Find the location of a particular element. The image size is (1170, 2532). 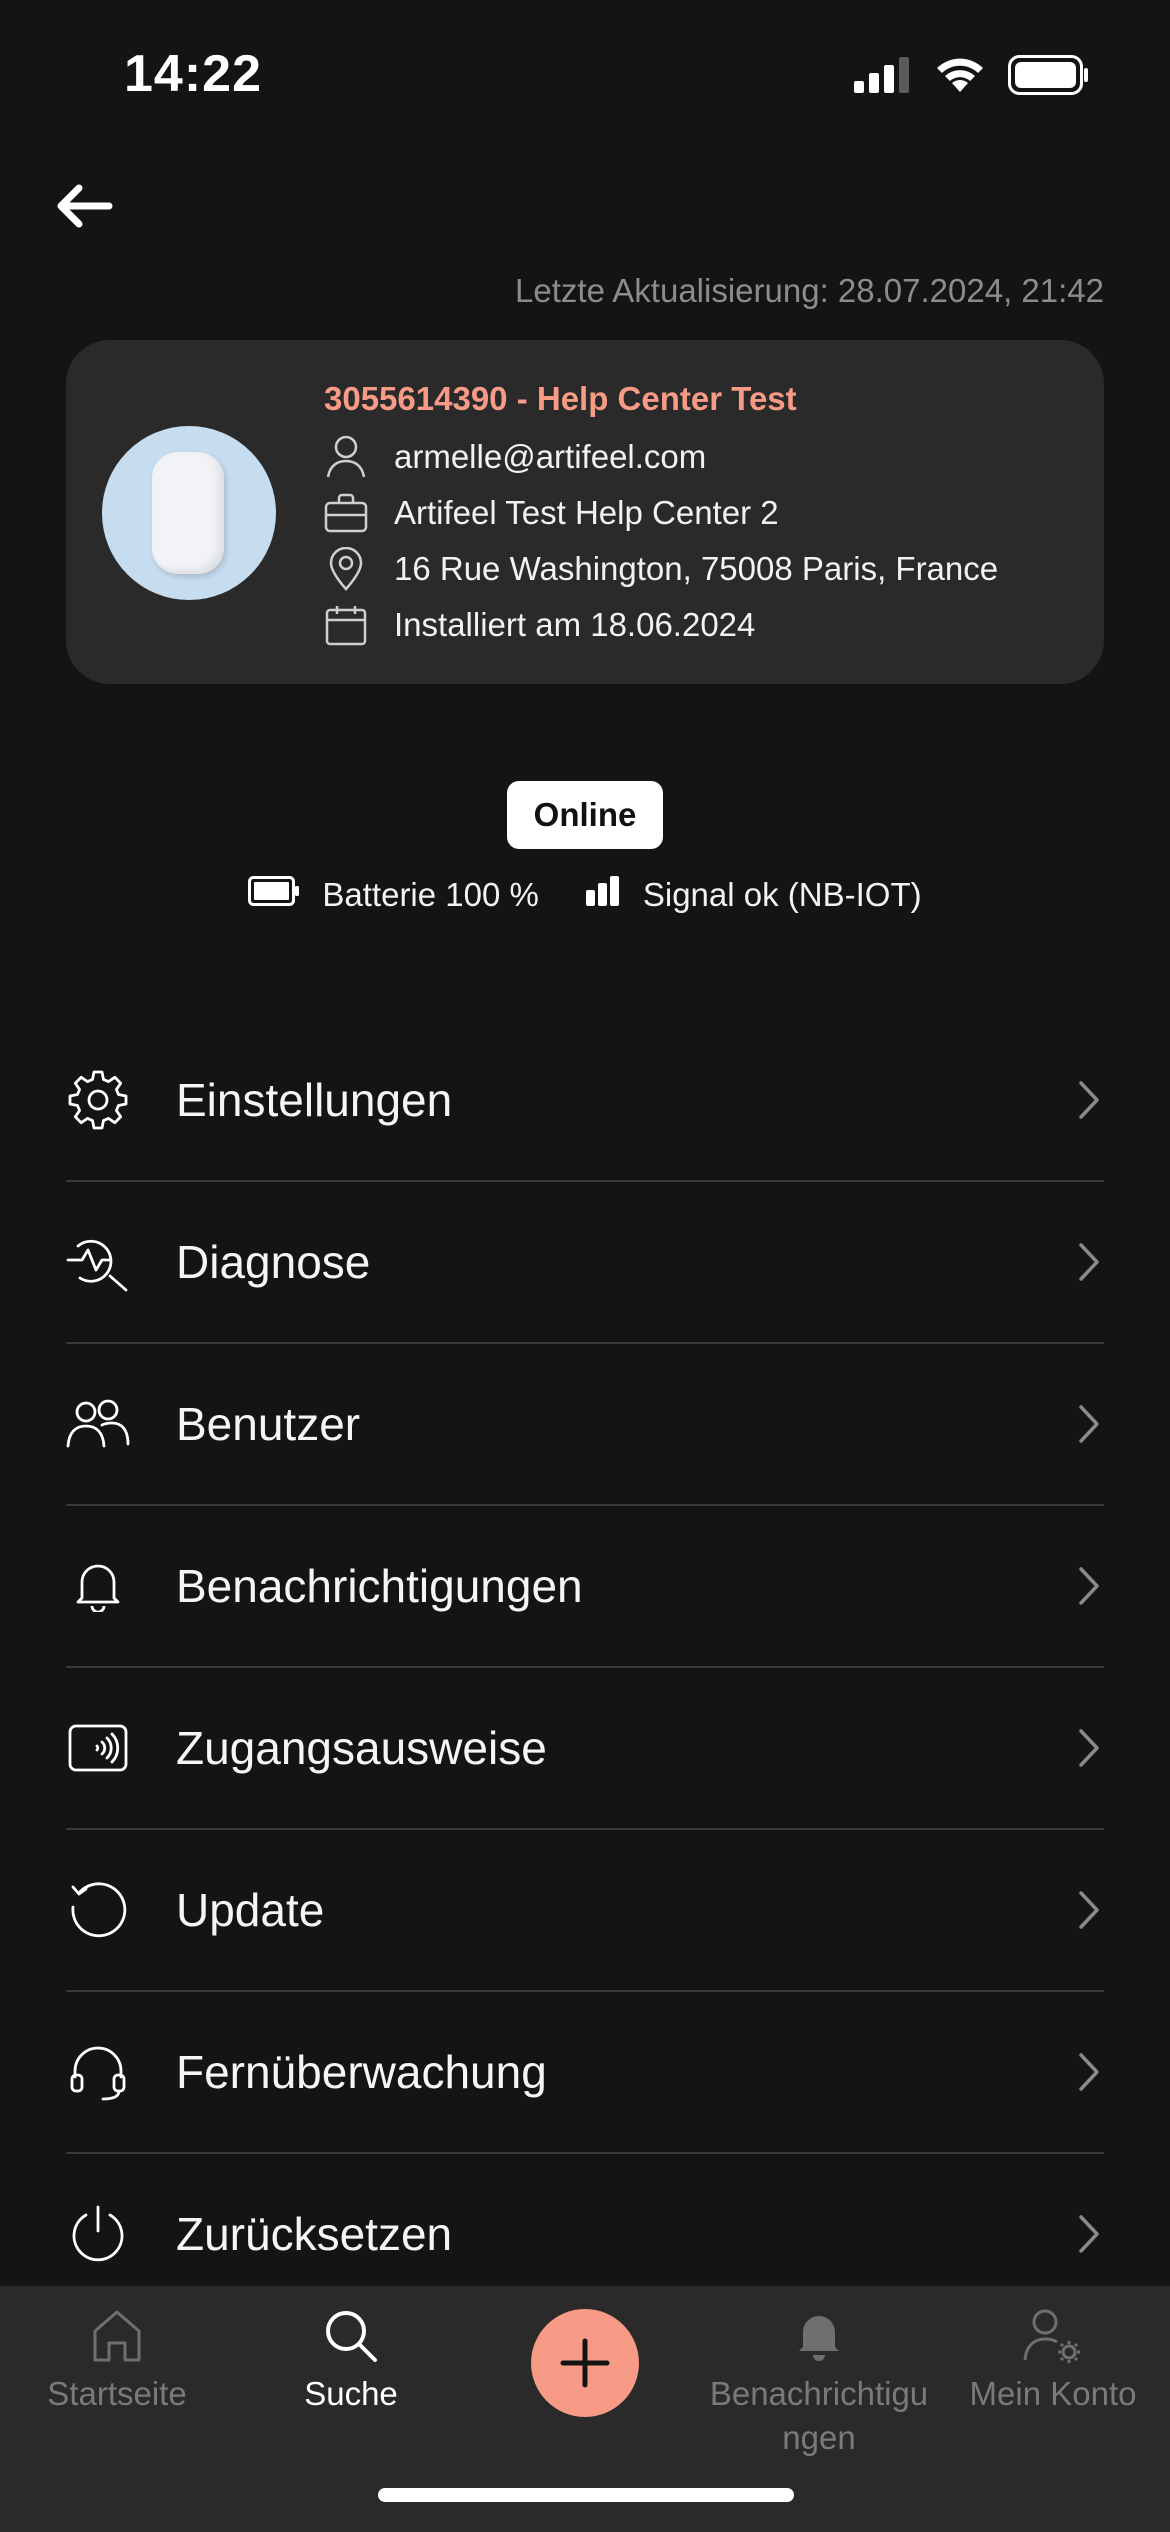

device-image is located at coordinates (188, 513).